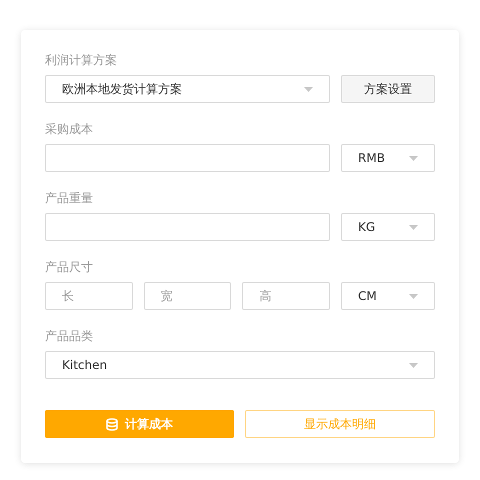 The image size is (480, 480). I want to click on dimension-field: 长, so click(89, 296).